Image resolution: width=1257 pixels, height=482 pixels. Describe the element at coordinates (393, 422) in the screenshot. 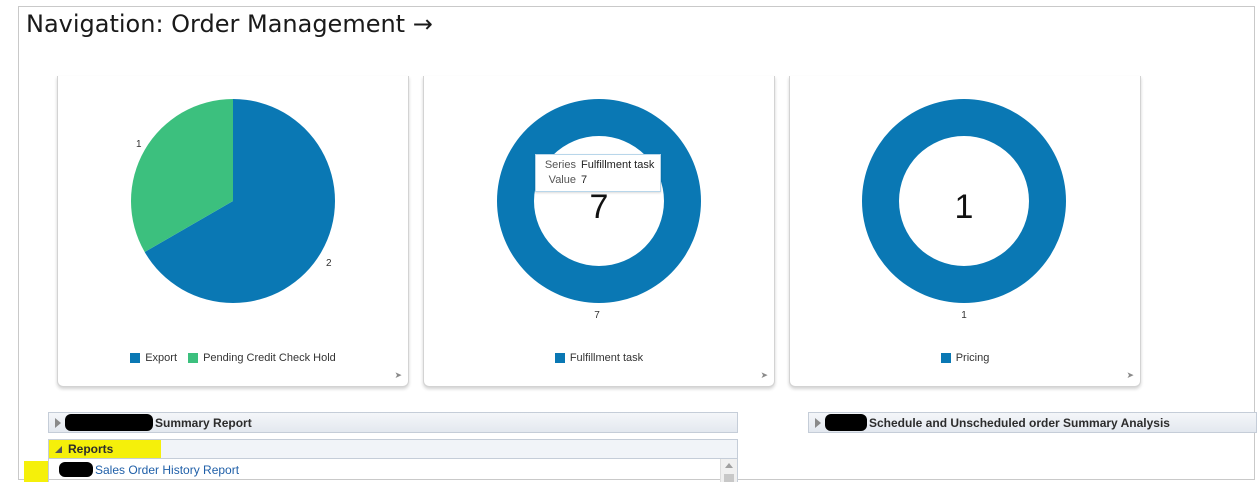

I see `summary-report-panel-header: Summary Report` at that location.